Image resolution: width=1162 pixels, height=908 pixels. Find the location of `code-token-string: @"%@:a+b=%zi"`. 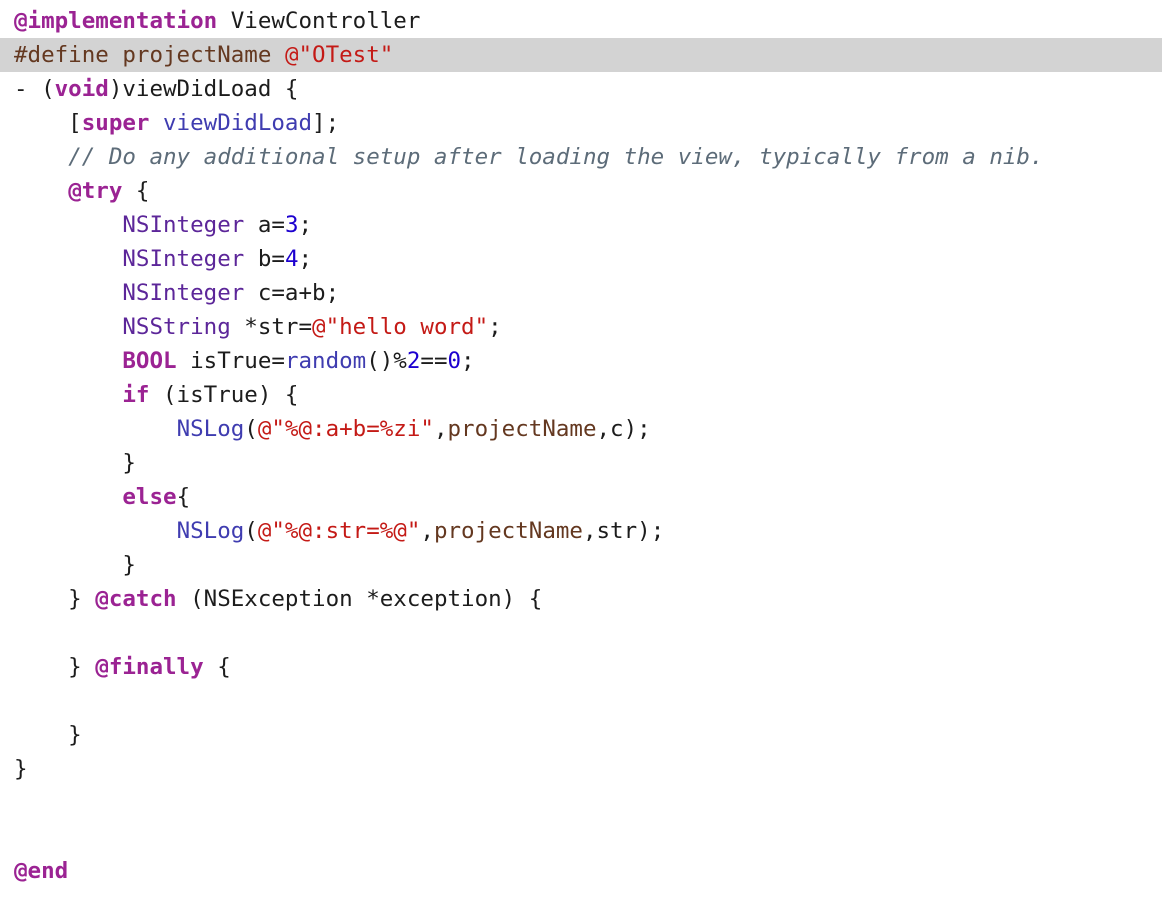

code-token-string: @"%@:a+b=%zi" is located at coordinates (345, 429).